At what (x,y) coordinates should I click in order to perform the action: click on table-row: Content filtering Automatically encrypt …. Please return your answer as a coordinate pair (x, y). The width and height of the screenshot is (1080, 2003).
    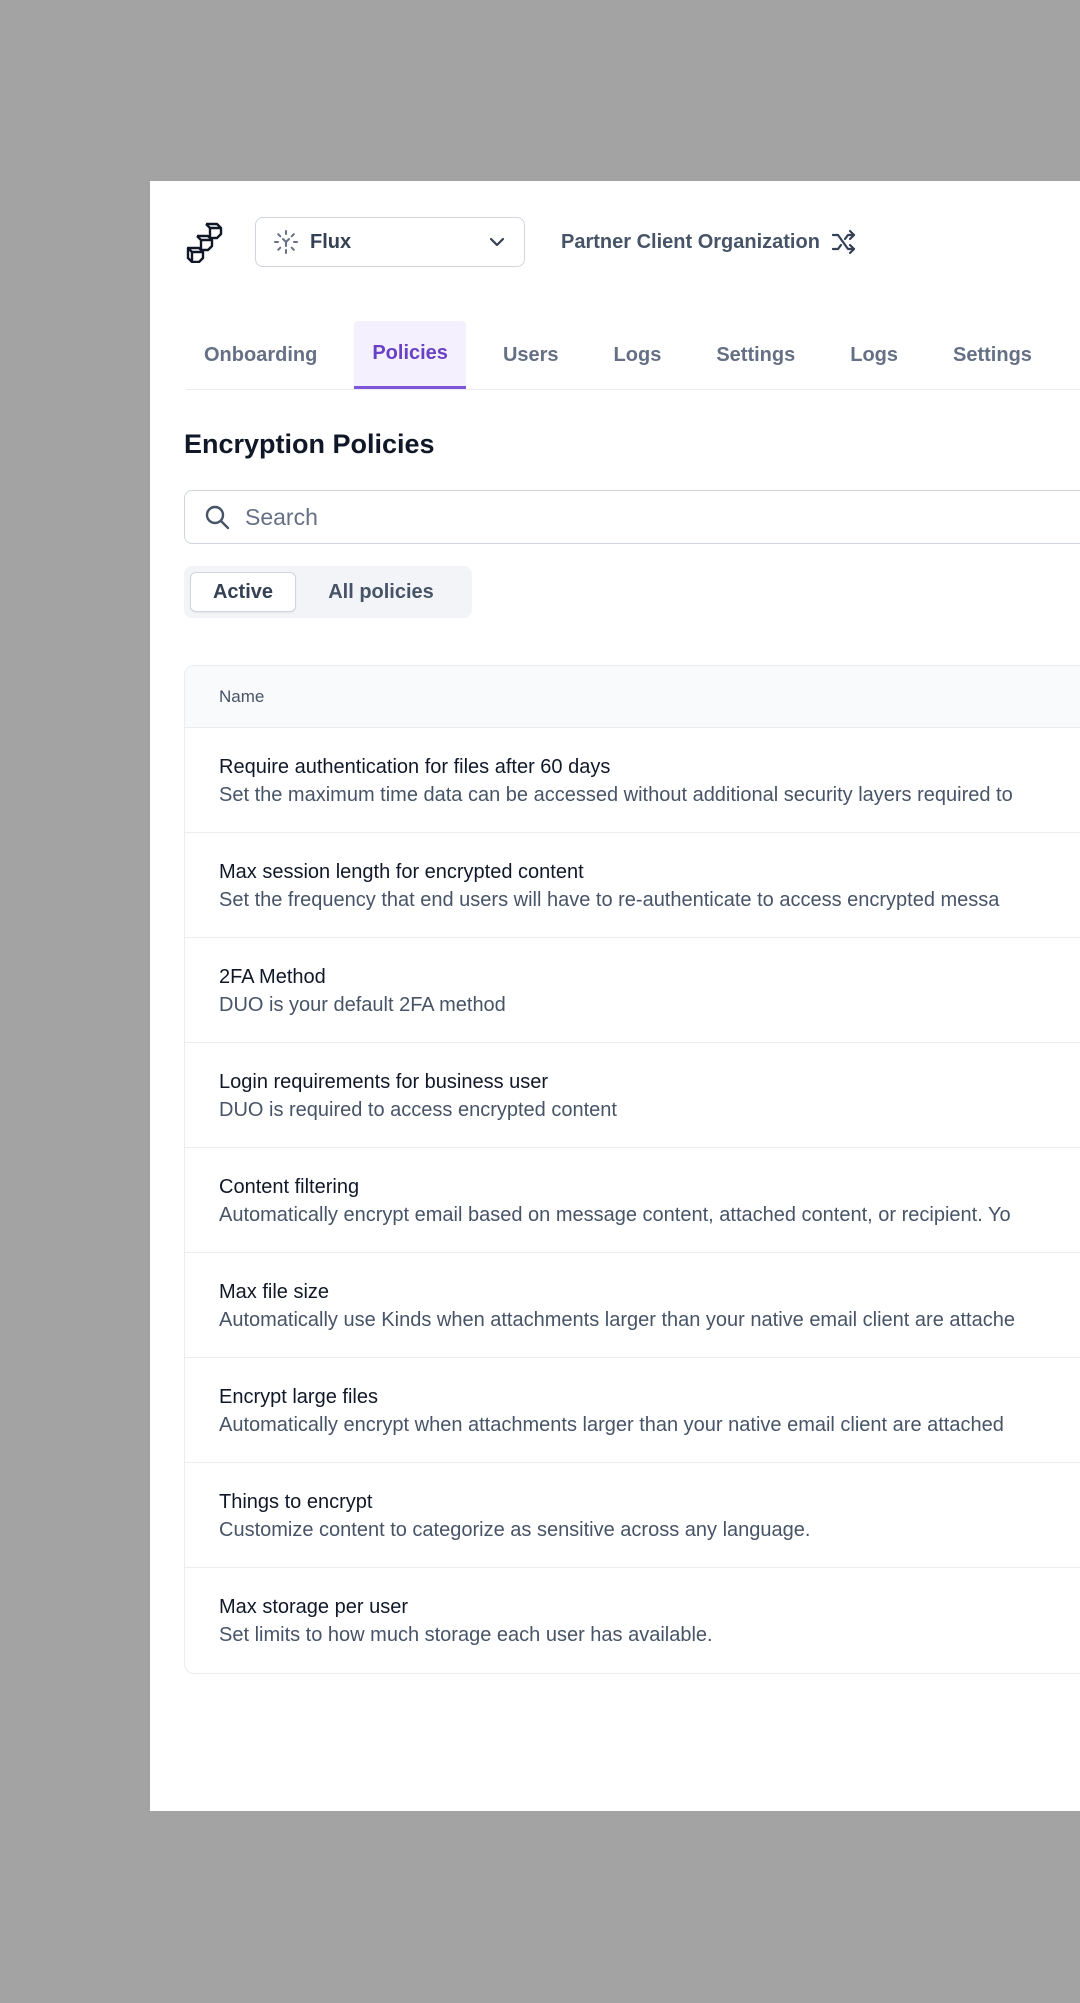
    Looking at the image, I should click on (632, 1200).